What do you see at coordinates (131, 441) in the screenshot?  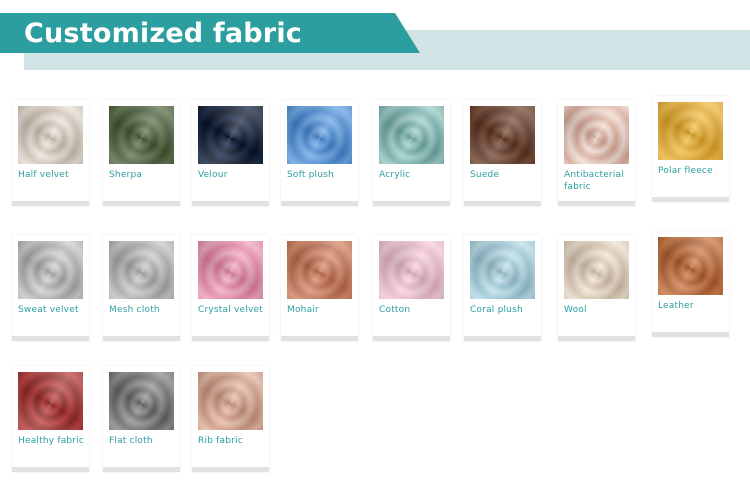 I see `fabric-label: Flat cloth` at bounding box center [131, 441].